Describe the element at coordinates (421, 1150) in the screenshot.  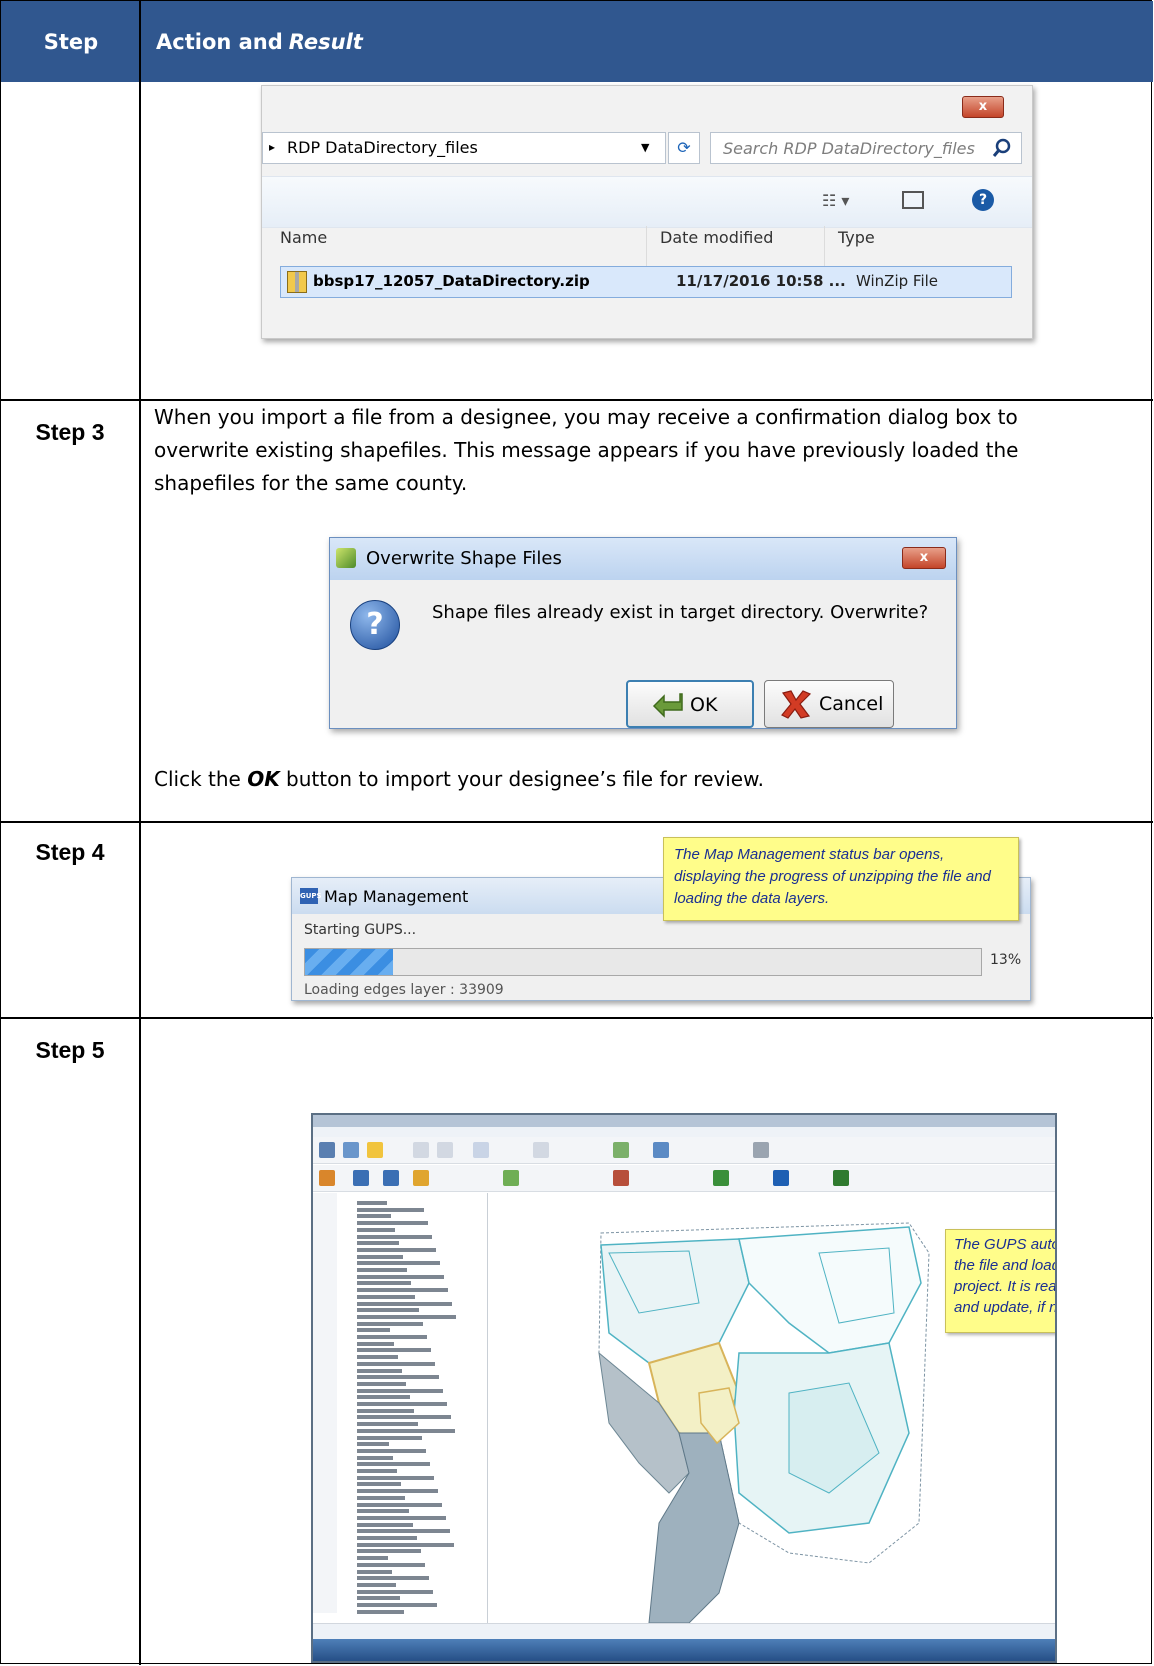
I see `pan-icon` at that location.